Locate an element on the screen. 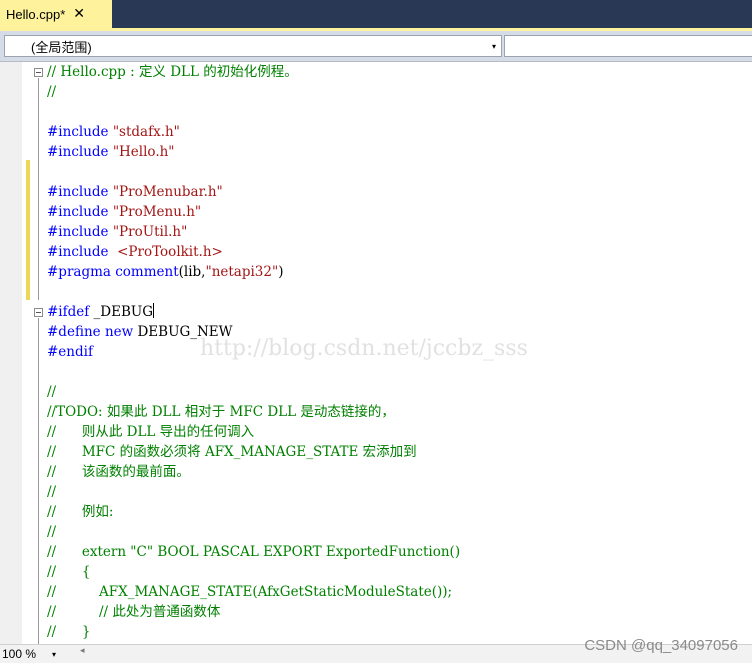 This screenshot has width=752, height=663. code-token: #ifdef is located at coordinates (70, 312).